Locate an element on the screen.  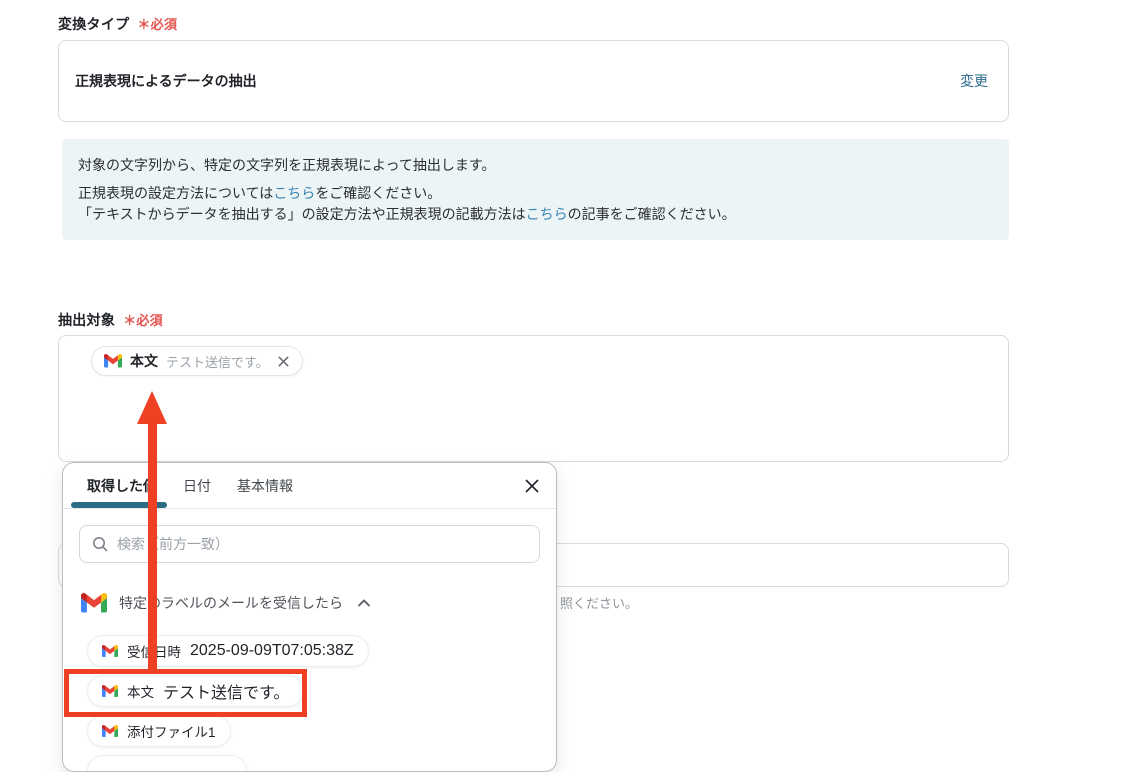
tab-retrieved-values: 取得した値 is located at coordinates (122, 486).